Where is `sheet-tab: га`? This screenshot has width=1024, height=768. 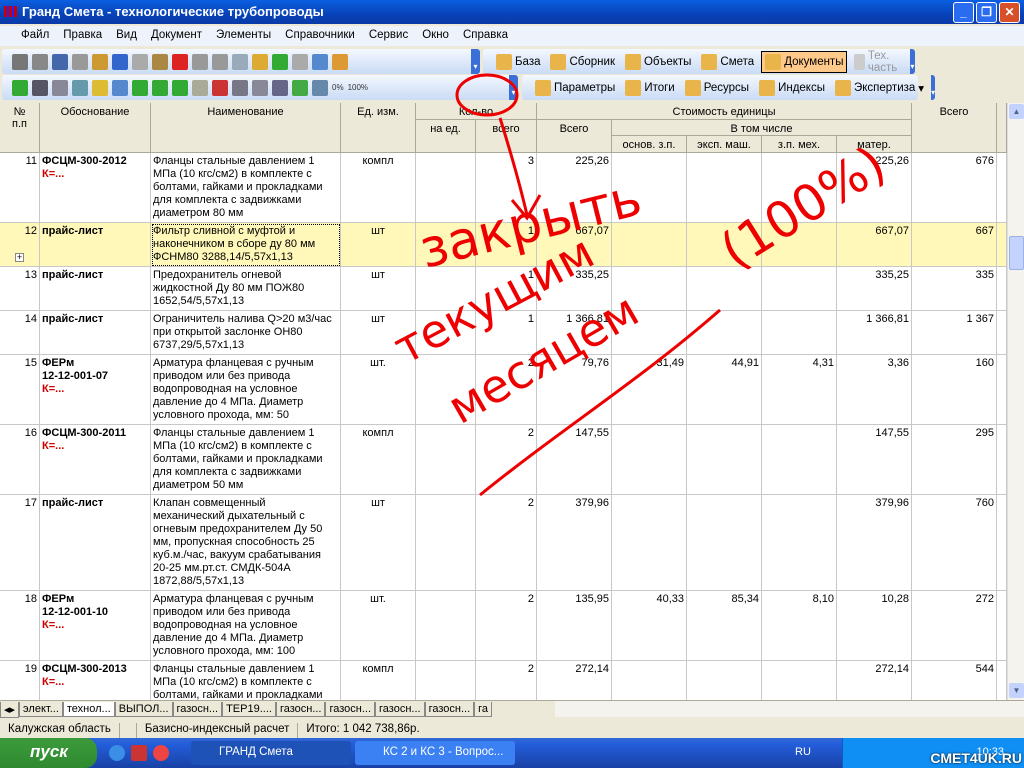
sheet-tab: га is located at coordinates (483, 709).